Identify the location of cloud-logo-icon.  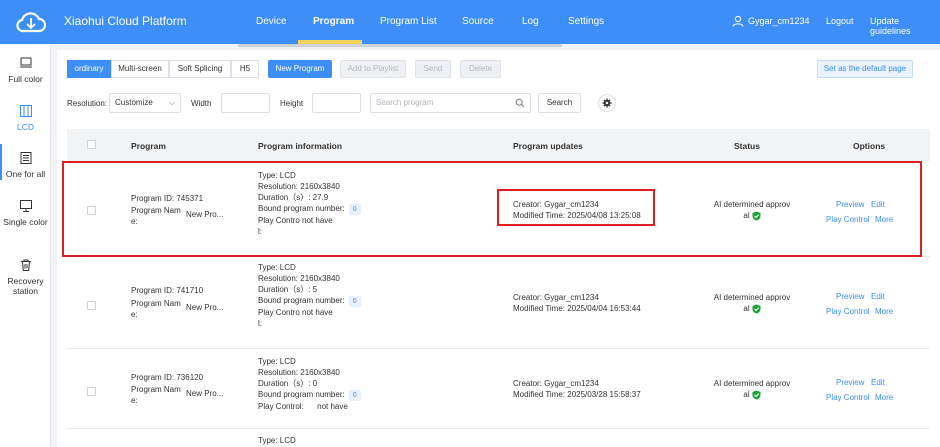
(31, 22).